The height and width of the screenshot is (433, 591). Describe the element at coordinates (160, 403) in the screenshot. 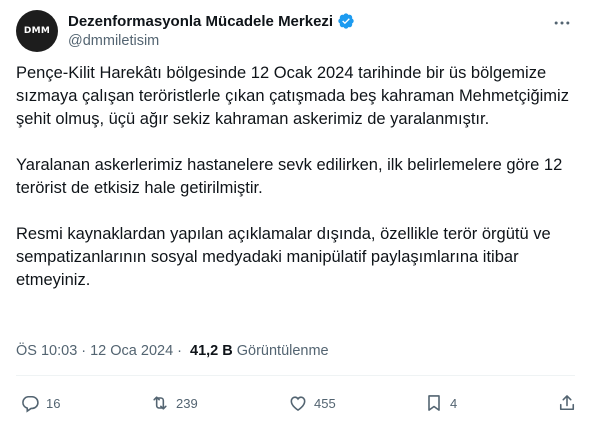

I see `retweet-icon` at that location.